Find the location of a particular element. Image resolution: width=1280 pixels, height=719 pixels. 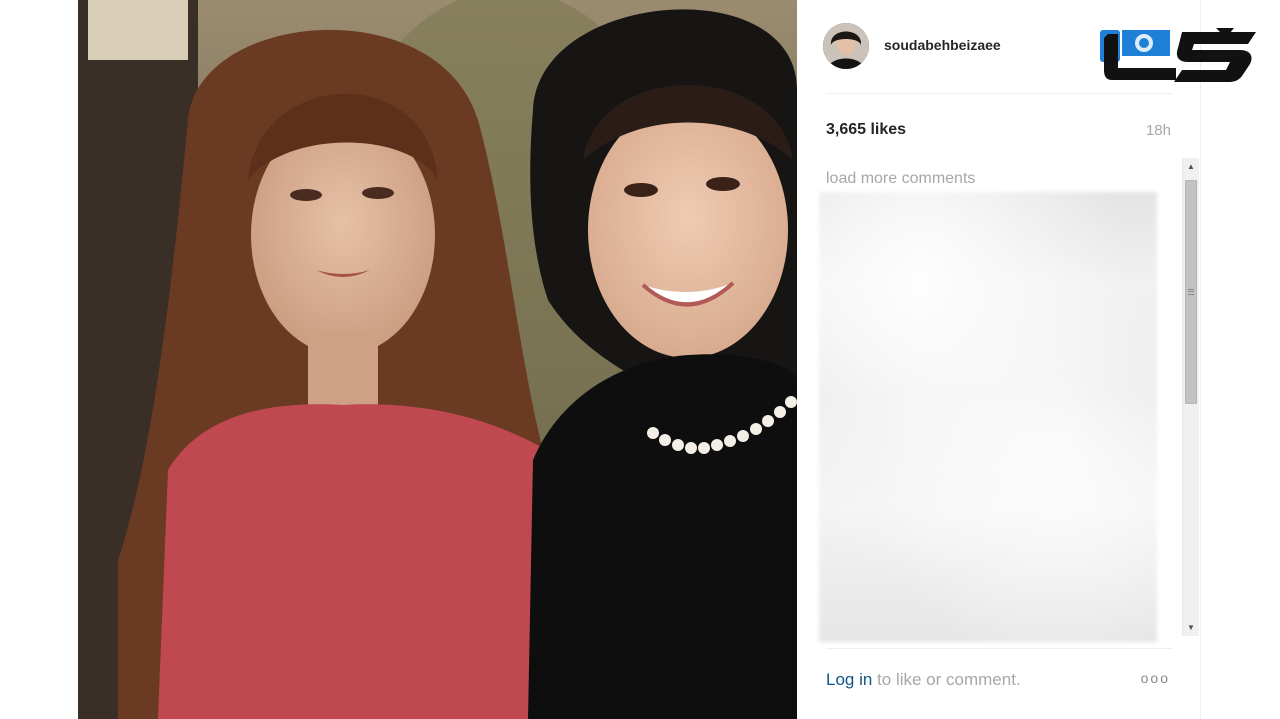

post-time: 18h is located at coordinates (1158, 130).